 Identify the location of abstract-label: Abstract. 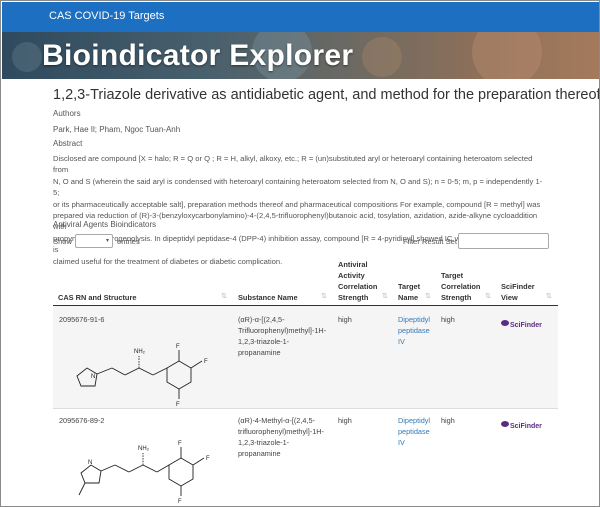
(68, 143).